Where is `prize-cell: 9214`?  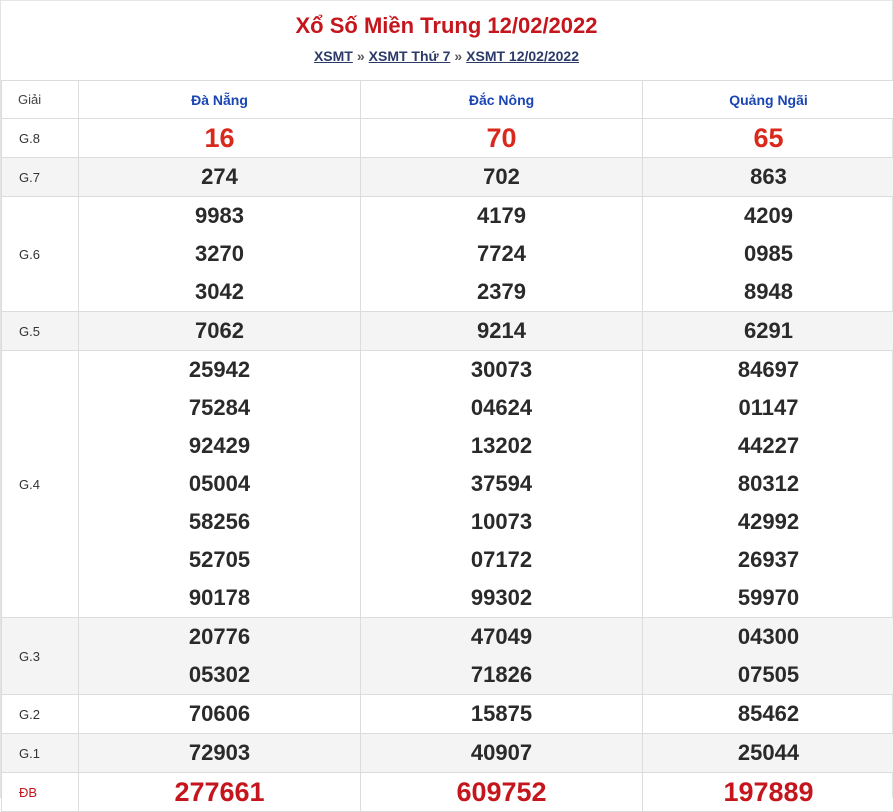 prize-cell: 9214 is located at coordinates (502, 331).